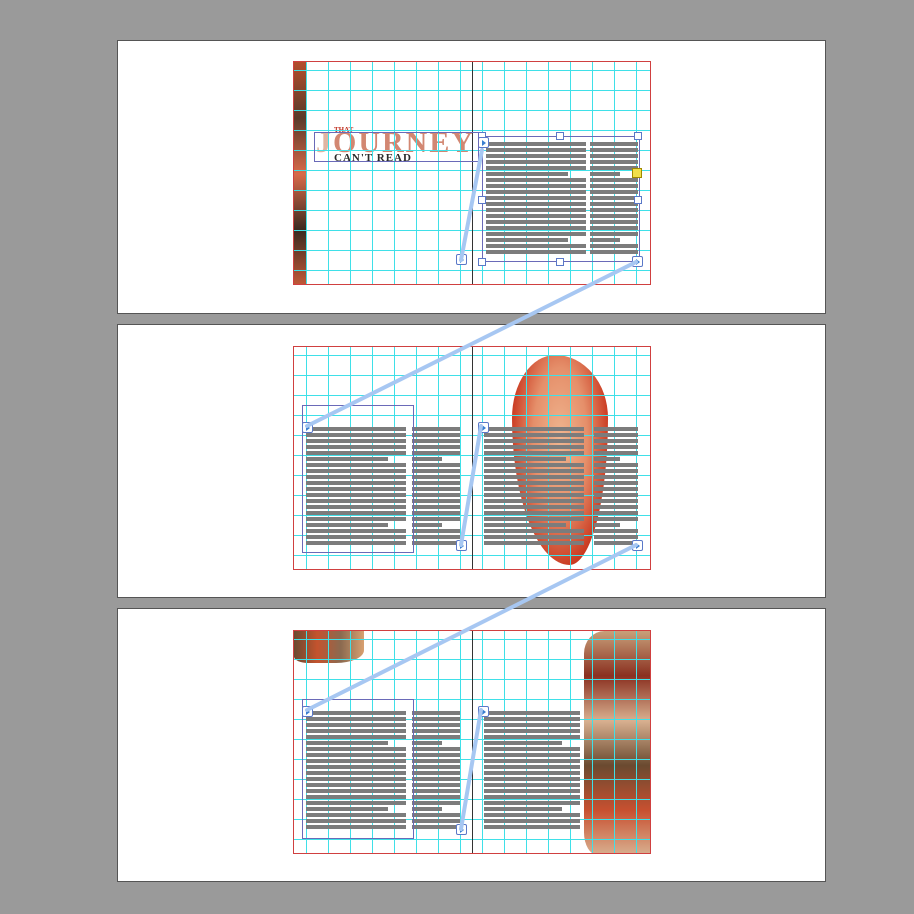 Image resolution: width=914 pixels, height=914 pixels. I want to click on headline-frame, so click(396, 147).